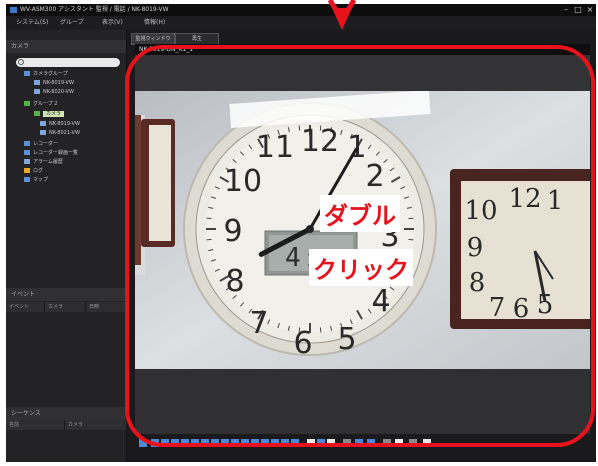 The height and width of the screenshot is (466, 598). What do you see at coordinates (33, 171) in the screenshot?
I see `tree-item: ログ` at bounding box center [33, 171].